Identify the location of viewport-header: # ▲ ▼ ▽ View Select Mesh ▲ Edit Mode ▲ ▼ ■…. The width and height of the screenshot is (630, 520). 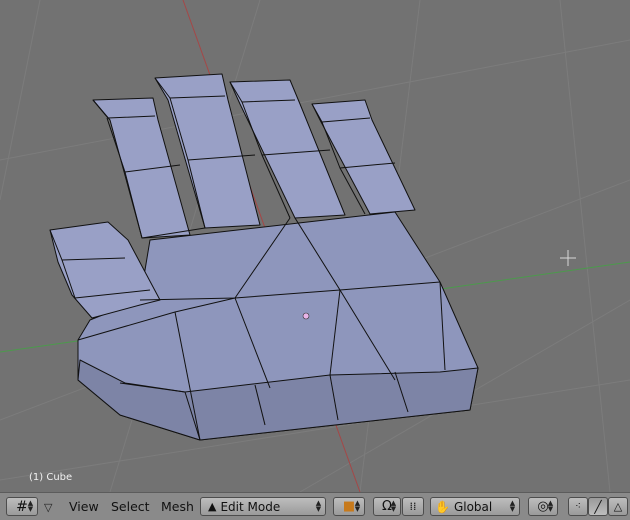
(315, 506).